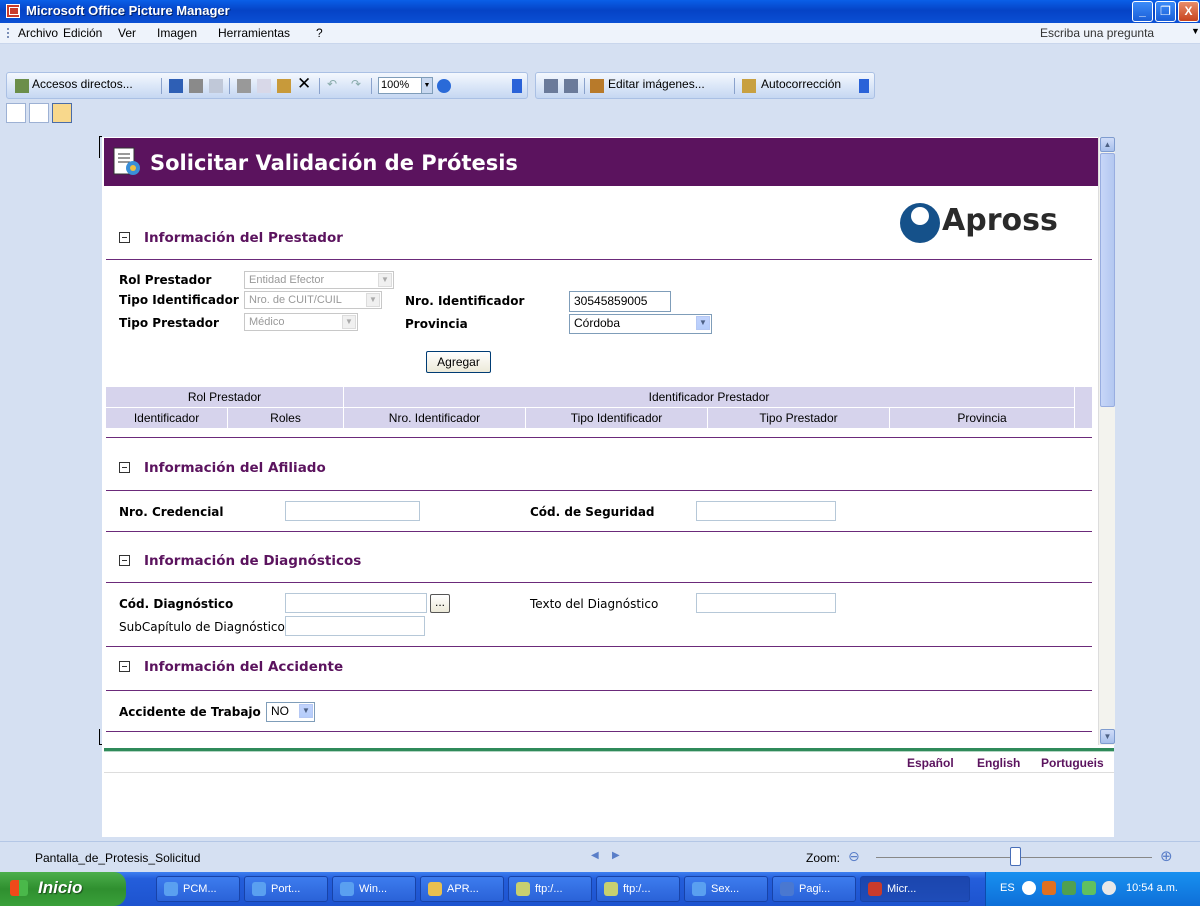 The width and height of the screenshot is (1200, 906). Describe the element at coordinates (551, 86) in the screenshot. I see `rotate-left-icon` at that location.